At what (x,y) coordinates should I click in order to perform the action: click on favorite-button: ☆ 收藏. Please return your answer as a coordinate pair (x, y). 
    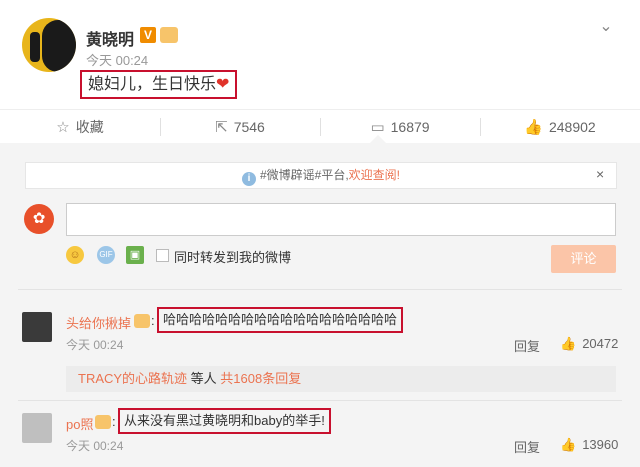
    Looking at the image, I should click on (80, 126).